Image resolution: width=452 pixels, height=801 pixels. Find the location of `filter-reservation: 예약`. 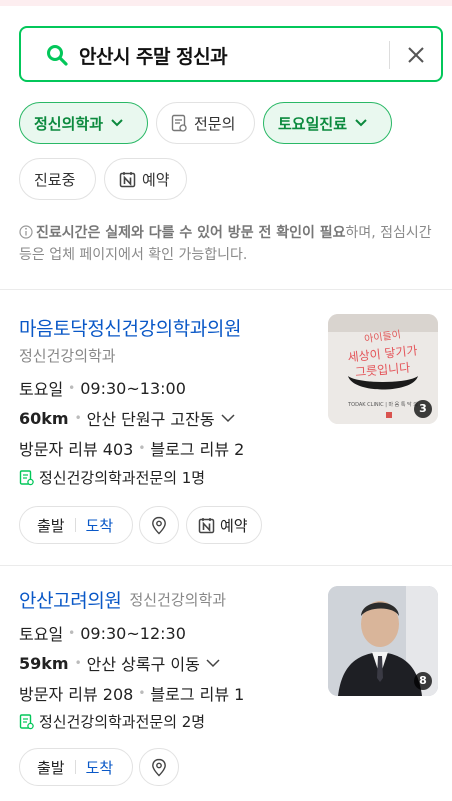

filter-reservation: 예약 is located at coordinates (145, 179).